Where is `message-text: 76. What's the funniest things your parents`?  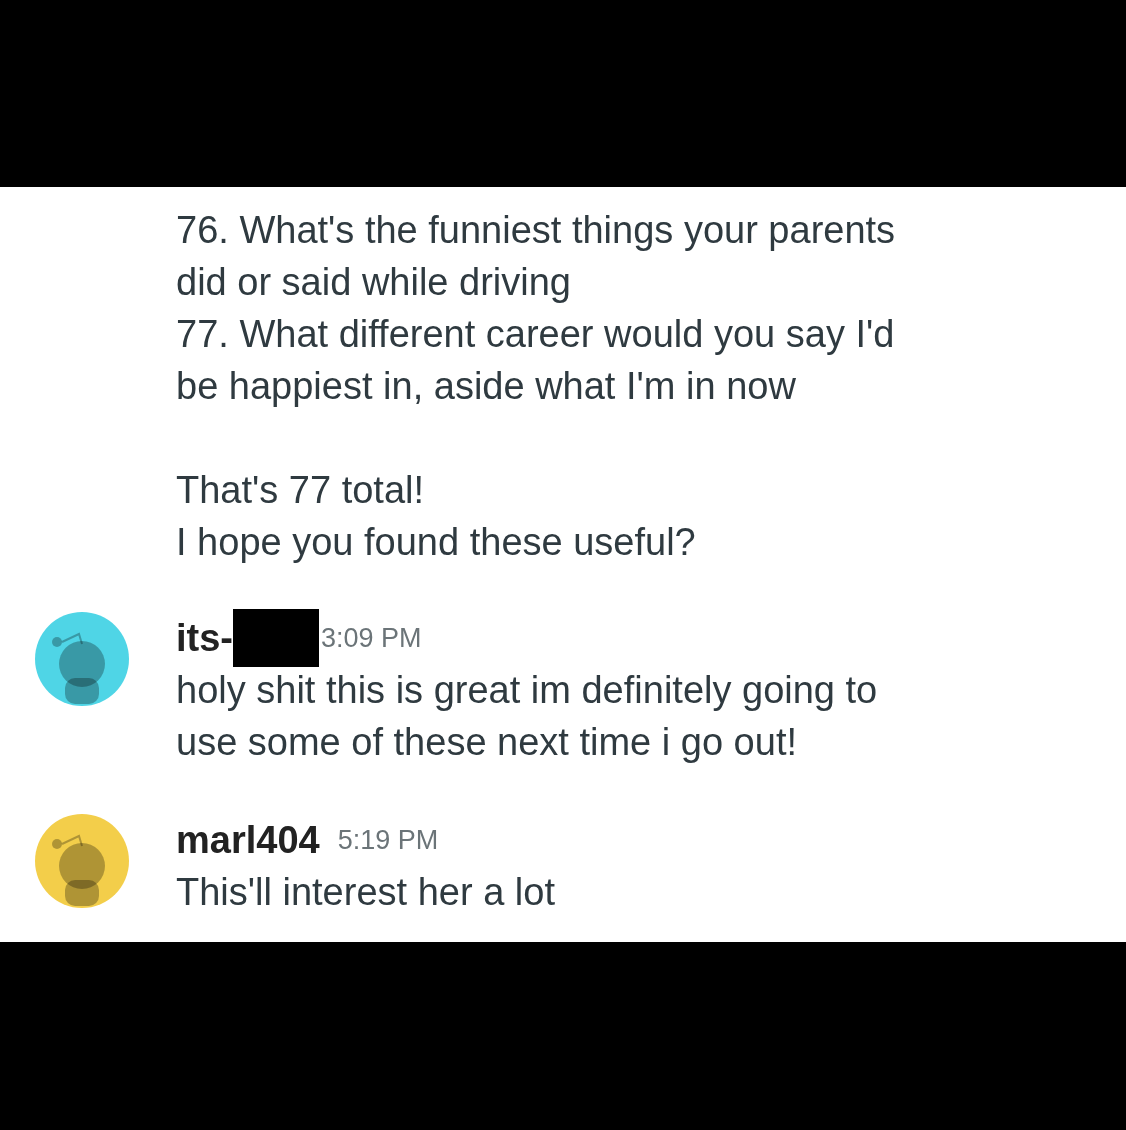 message-text: 76. What's the funniest things your parents is located at coordinates (536, 230).